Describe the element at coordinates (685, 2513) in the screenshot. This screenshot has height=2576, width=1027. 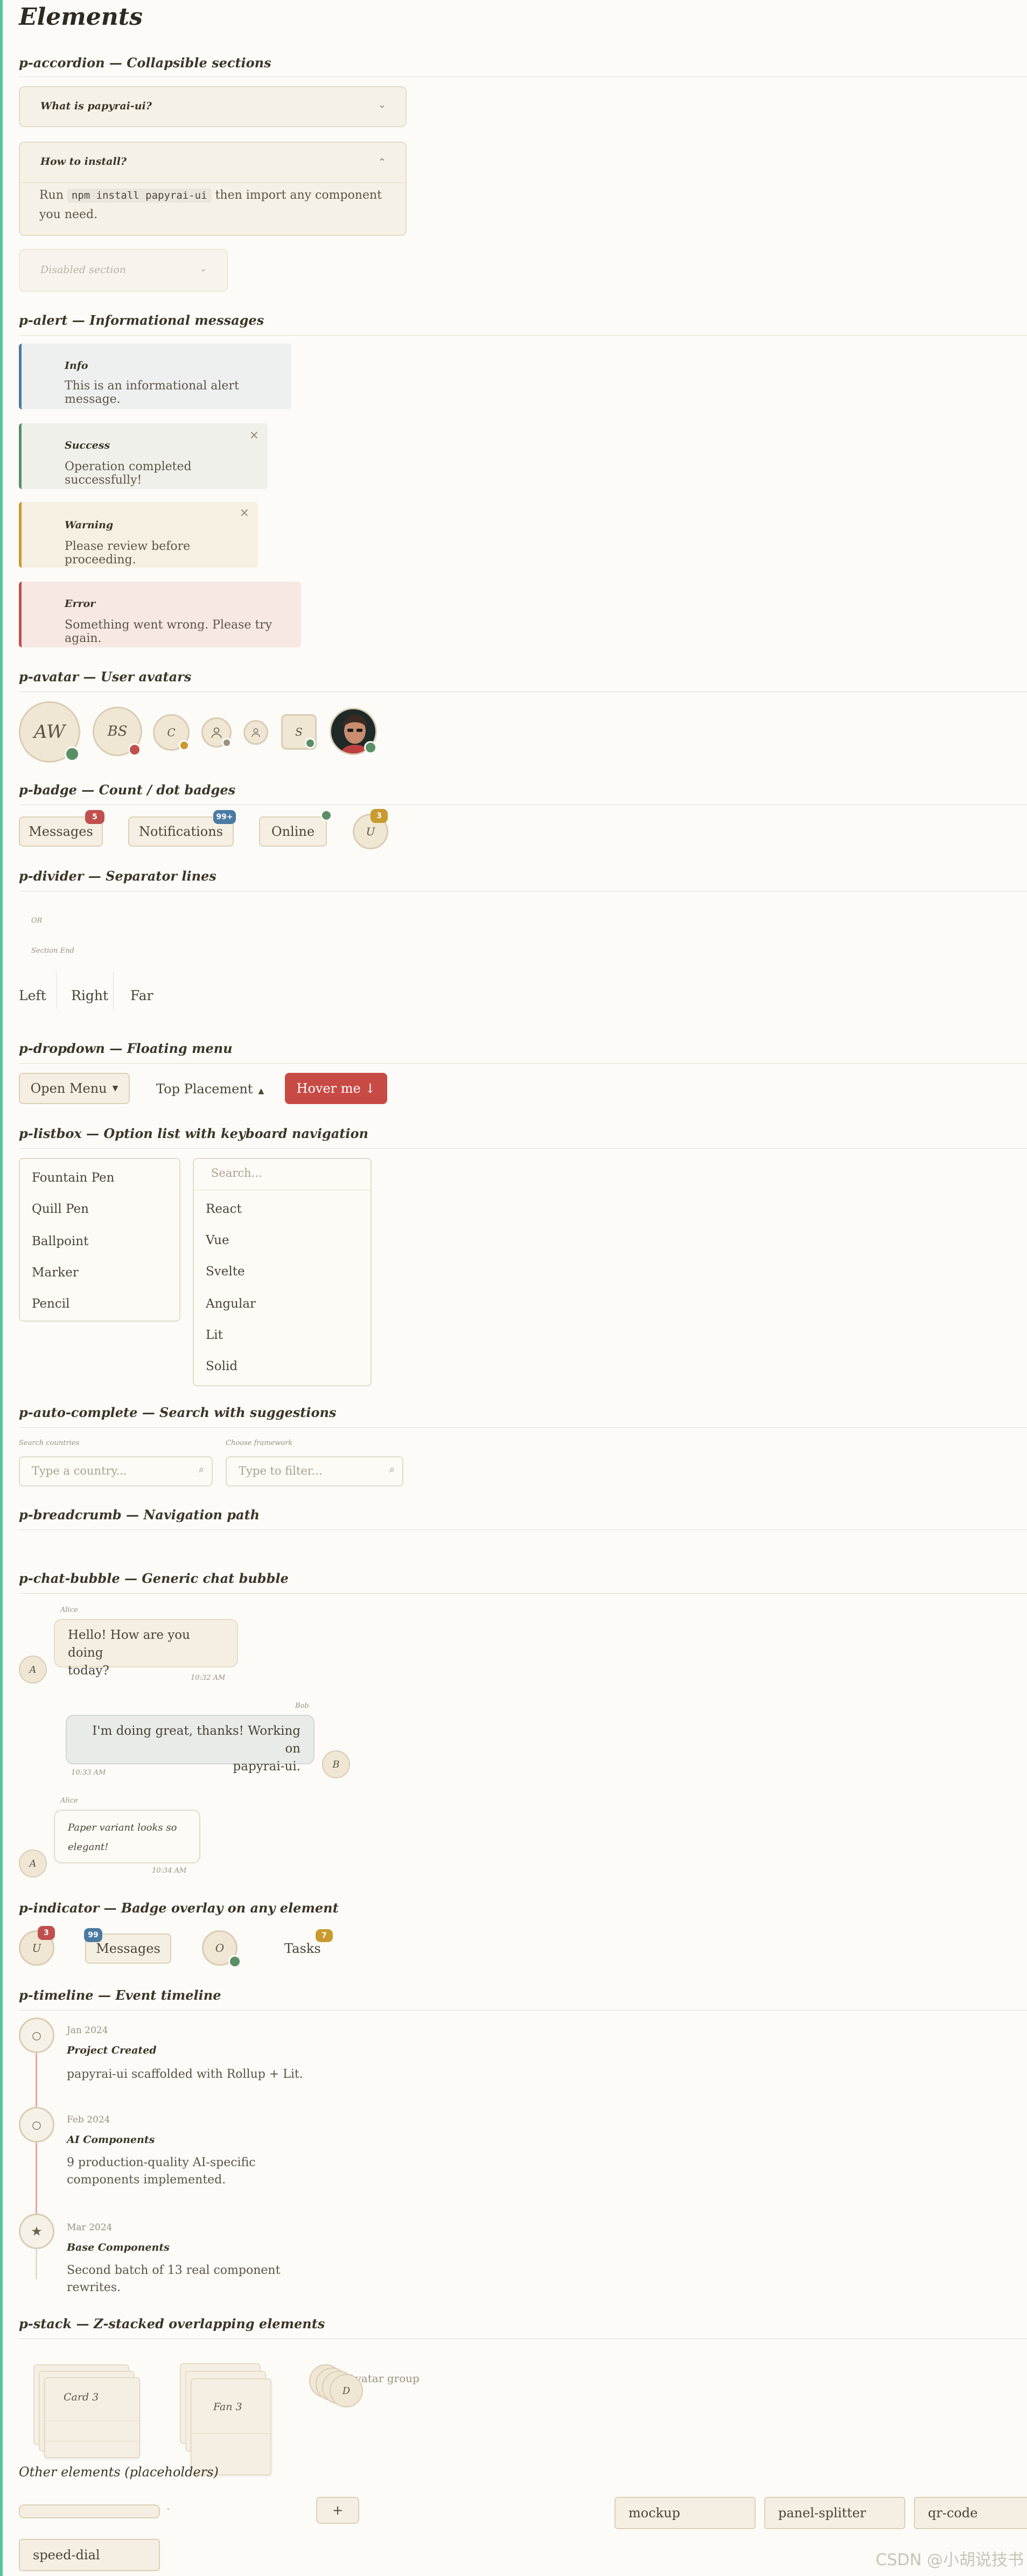
I see `mockup-placeholder: mockup` at that location.